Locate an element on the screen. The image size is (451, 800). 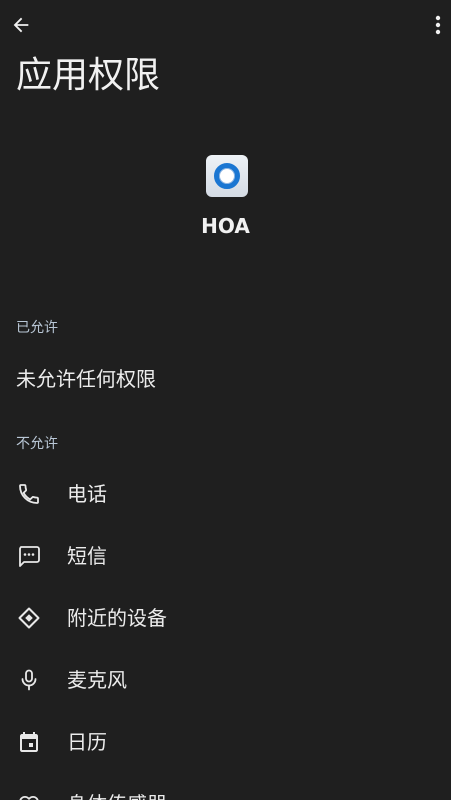
phone-icon is located at coordinates (29, 494).